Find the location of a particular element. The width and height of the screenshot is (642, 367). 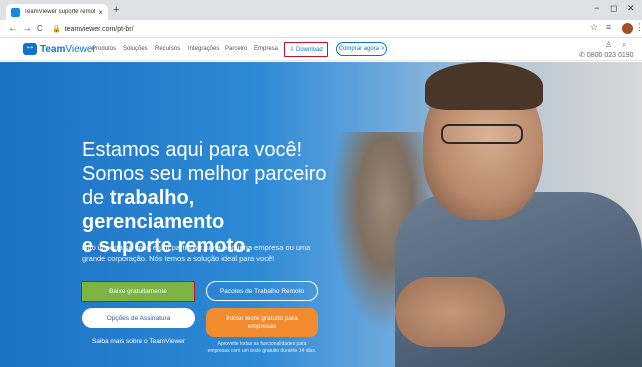

subscription-options-button: Opções de Assinatura is located at coordinates (138, 318).